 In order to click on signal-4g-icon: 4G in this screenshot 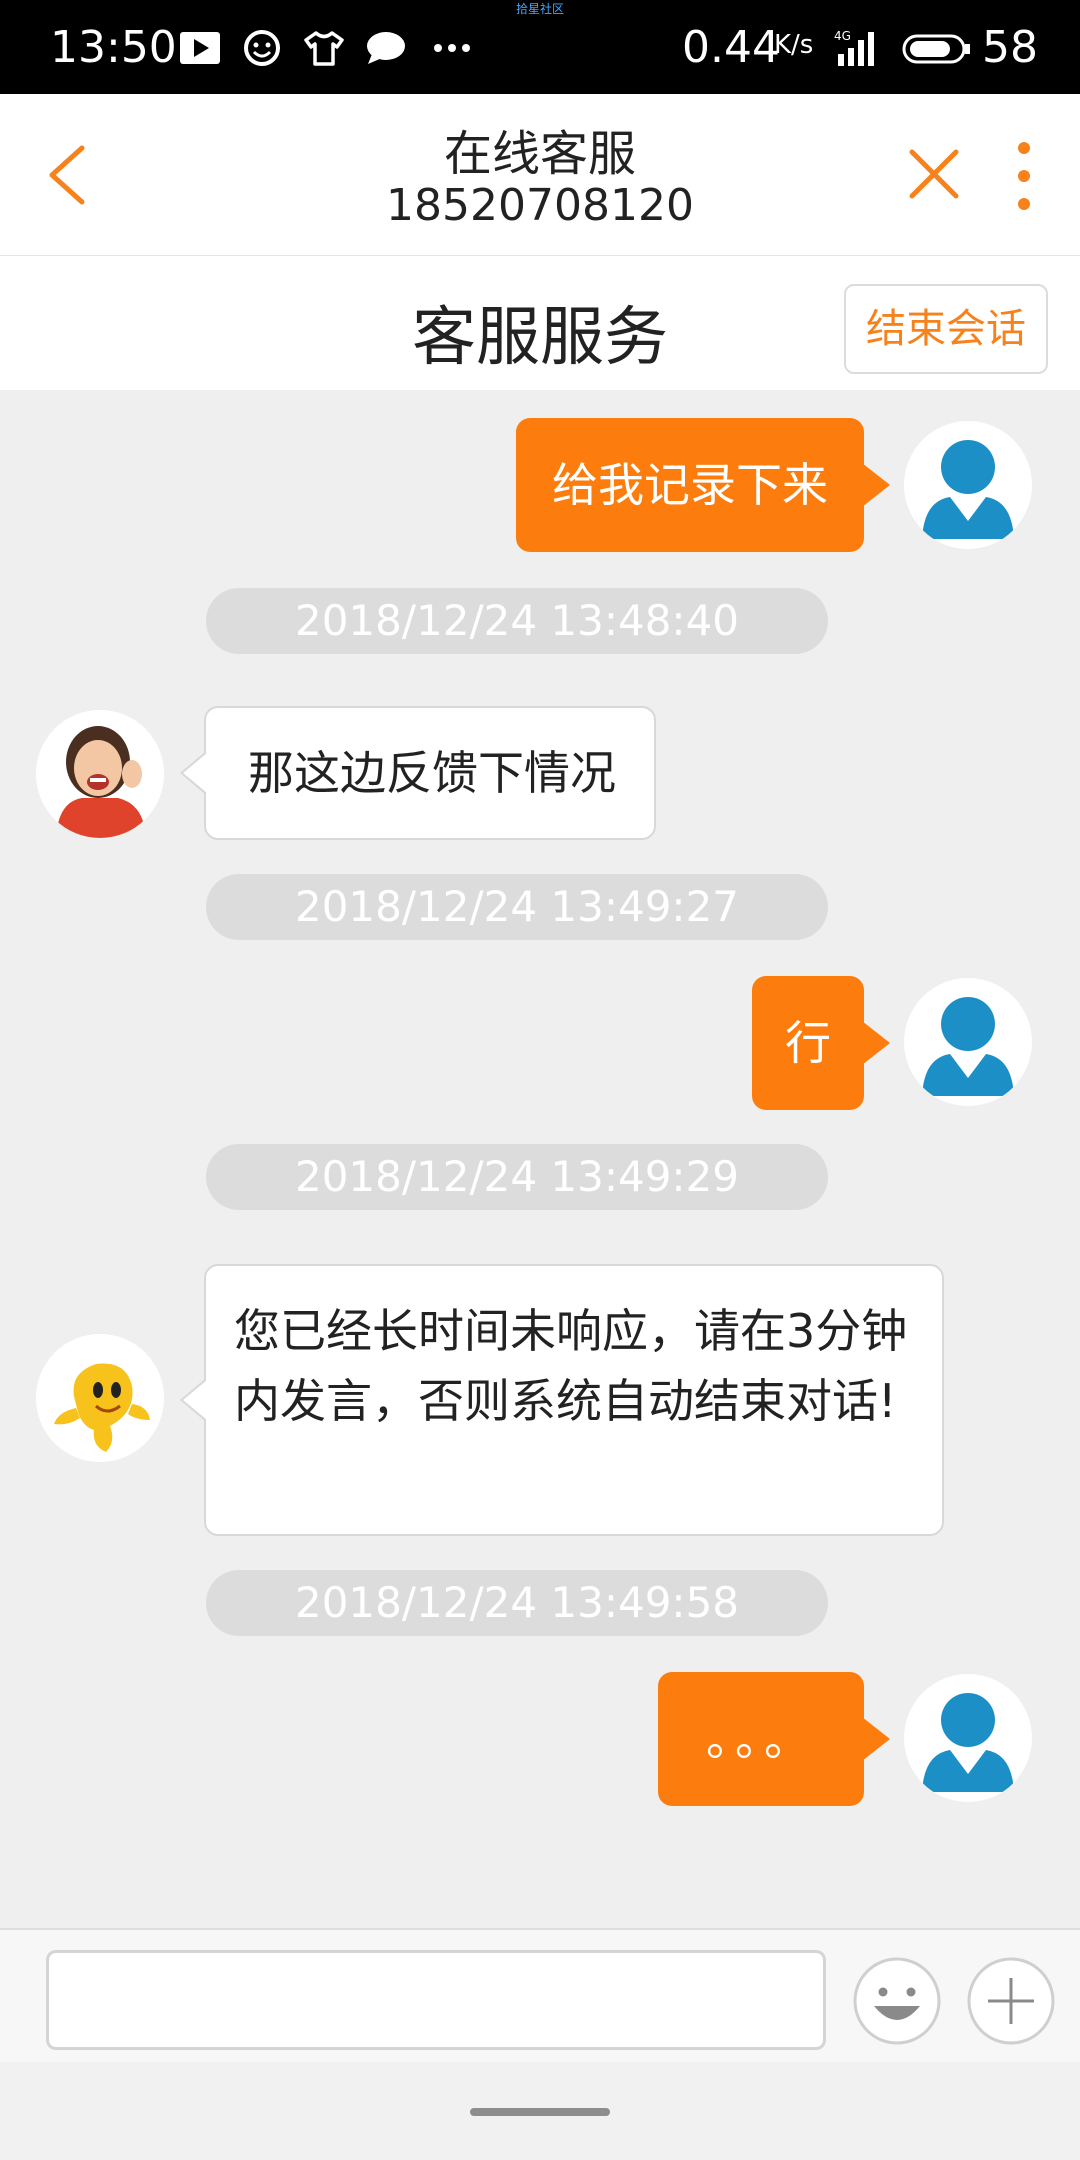, I will do `click(854, 47)`.